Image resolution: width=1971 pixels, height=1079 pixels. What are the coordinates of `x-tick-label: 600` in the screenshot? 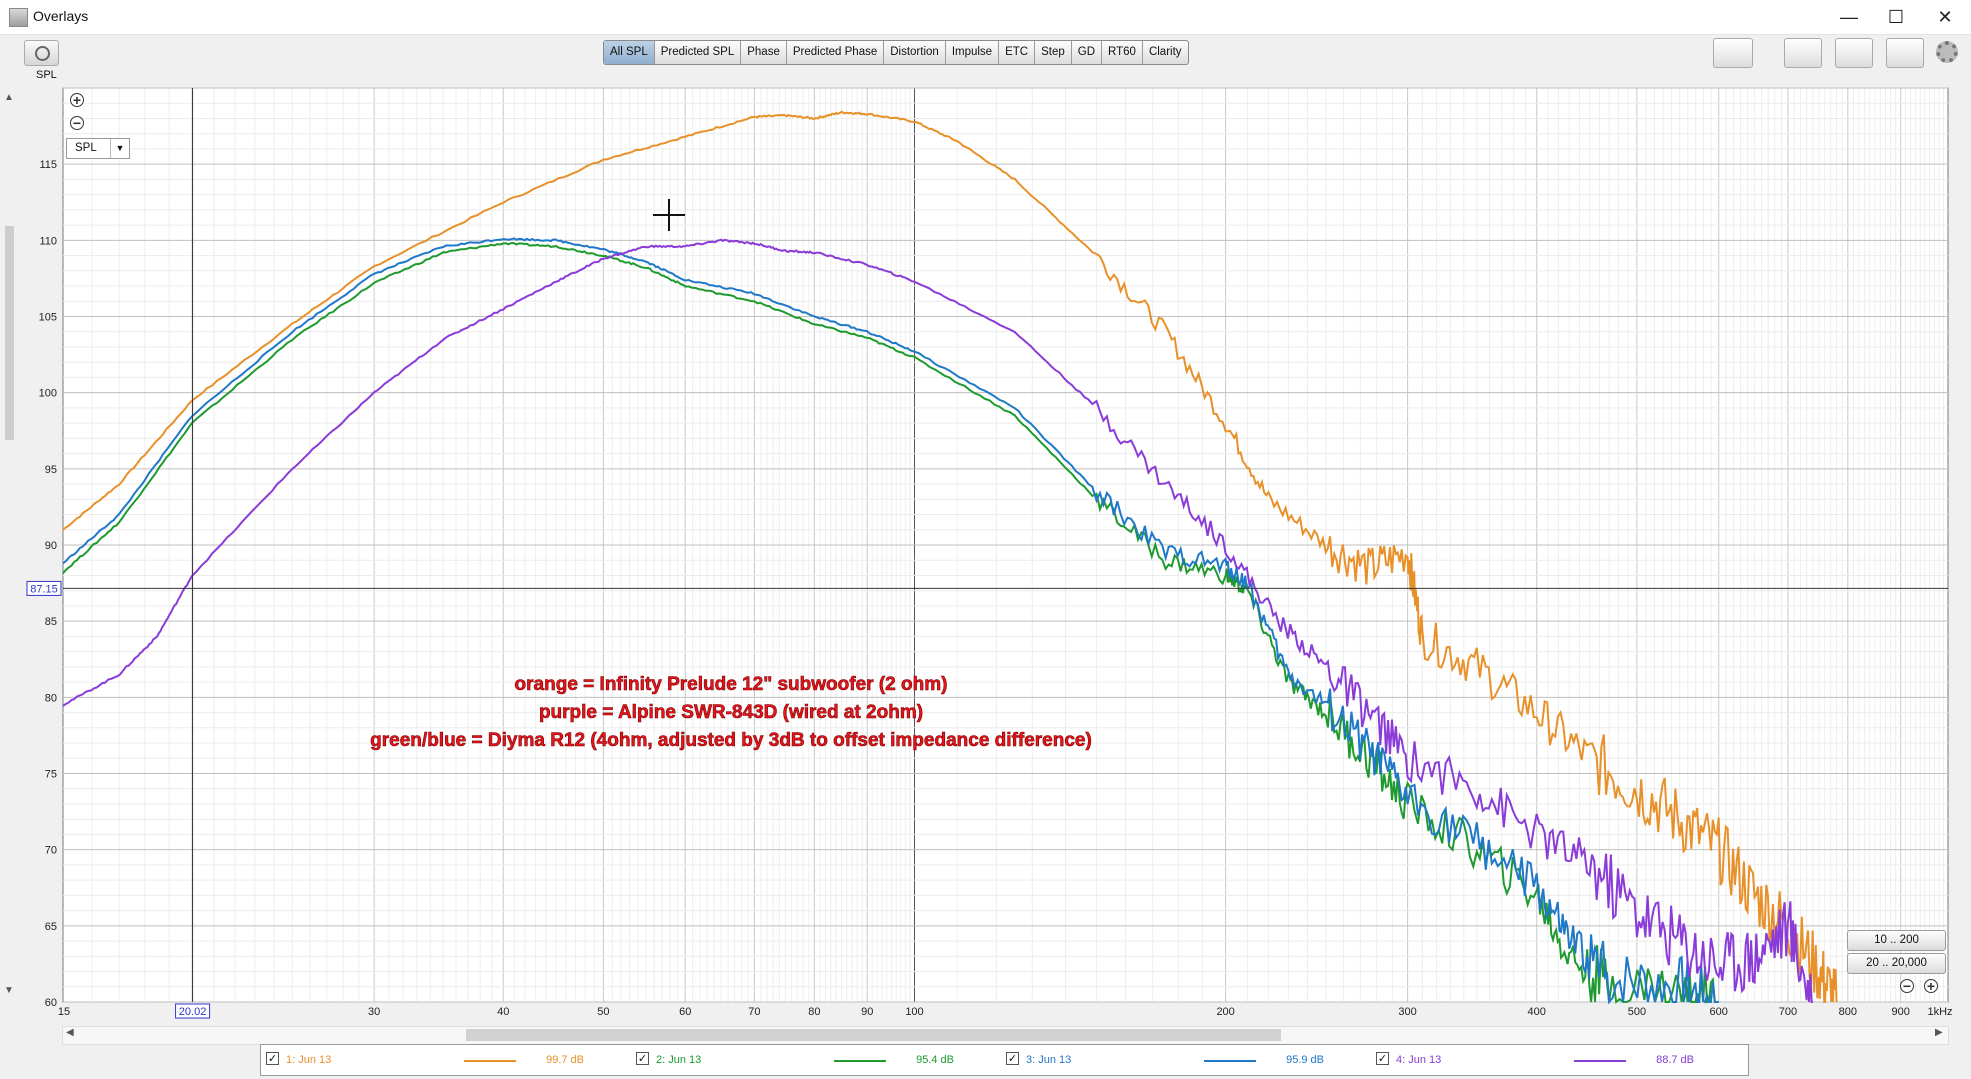 It's located at (1719, 1012).